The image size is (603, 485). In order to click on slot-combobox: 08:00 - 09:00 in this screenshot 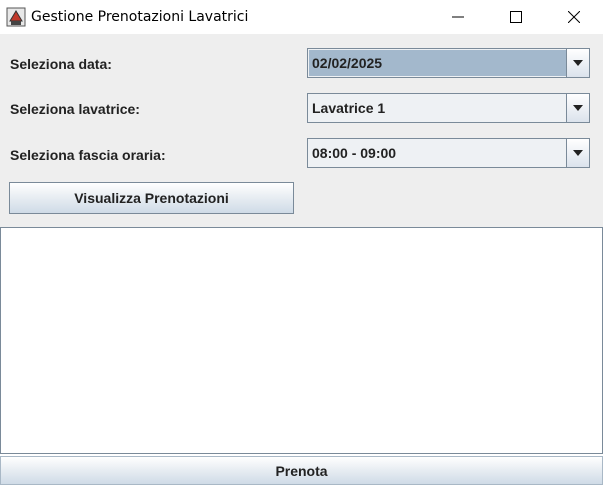, I will do `click(448, 153)`.